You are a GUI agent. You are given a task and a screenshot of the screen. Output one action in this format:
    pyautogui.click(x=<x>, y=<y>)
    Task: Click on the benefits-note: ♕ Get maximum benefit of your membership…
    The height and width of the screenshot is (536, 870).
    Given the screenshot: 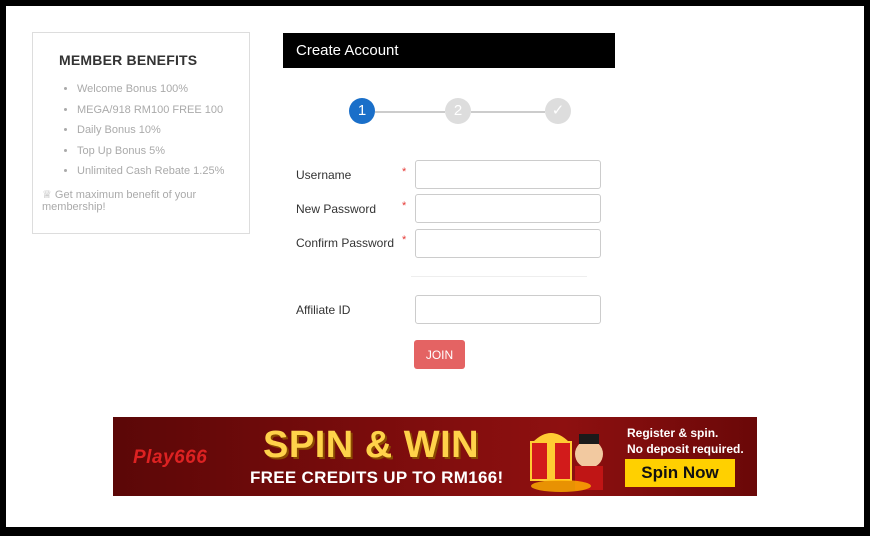 What is the action you would take?
    pyautogui.click(x=119, y=201)
    